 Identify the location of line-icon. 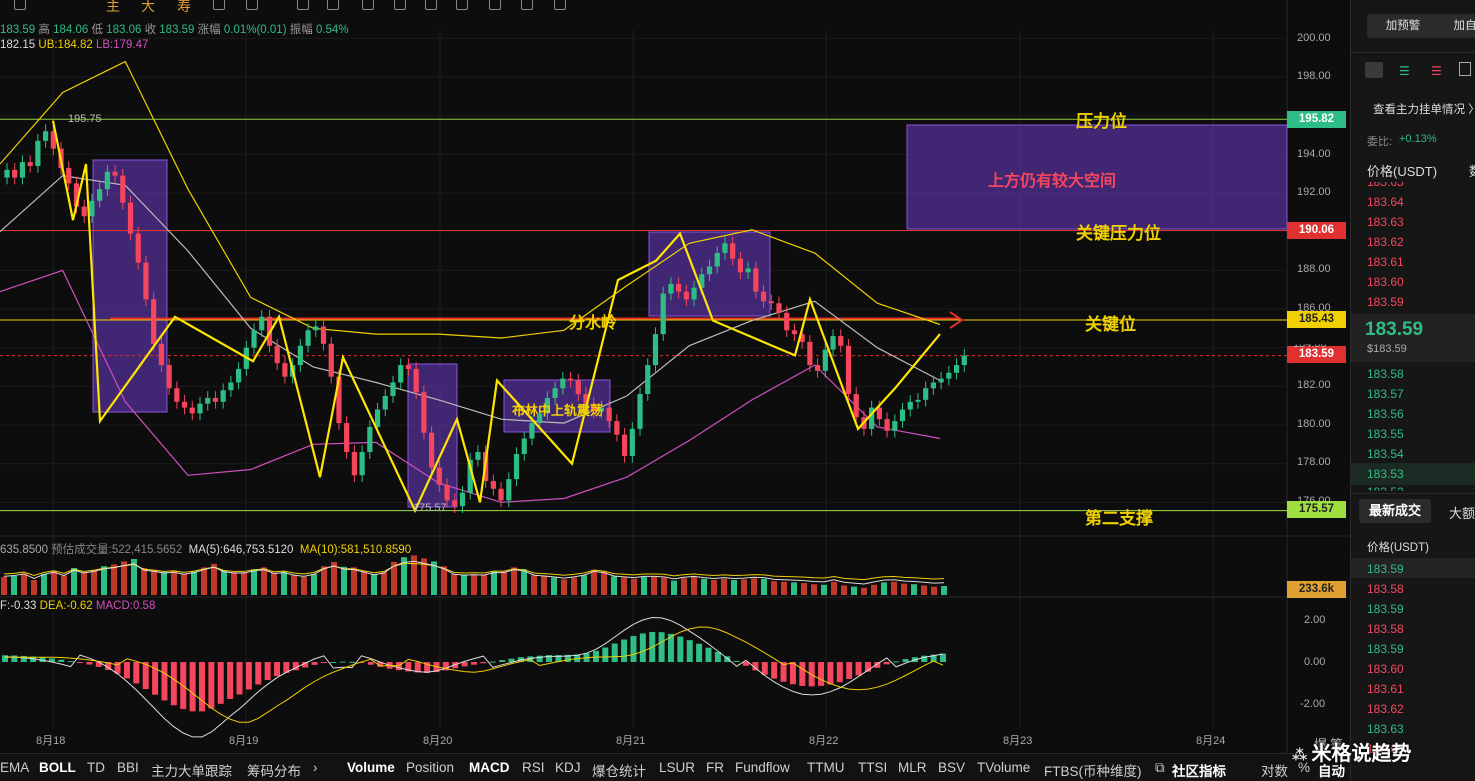
(303, 5).